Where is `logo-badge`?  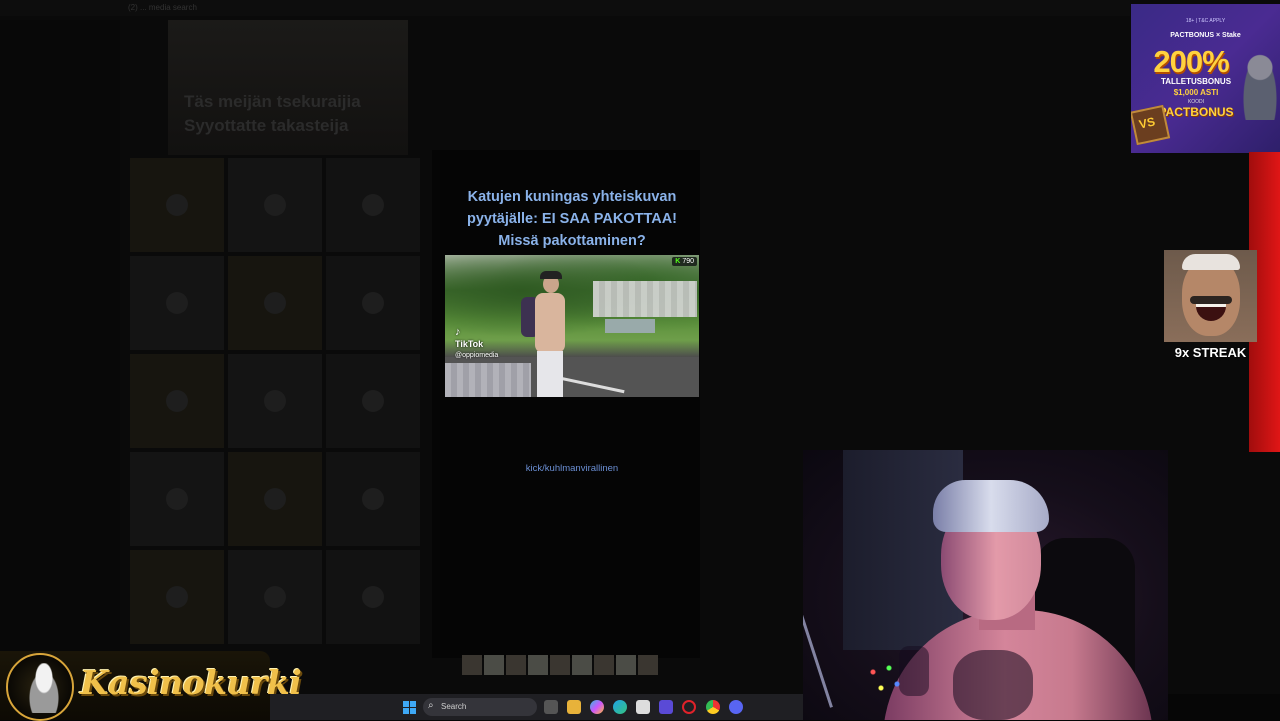 logo-badge is located at coordinates (40, 687).